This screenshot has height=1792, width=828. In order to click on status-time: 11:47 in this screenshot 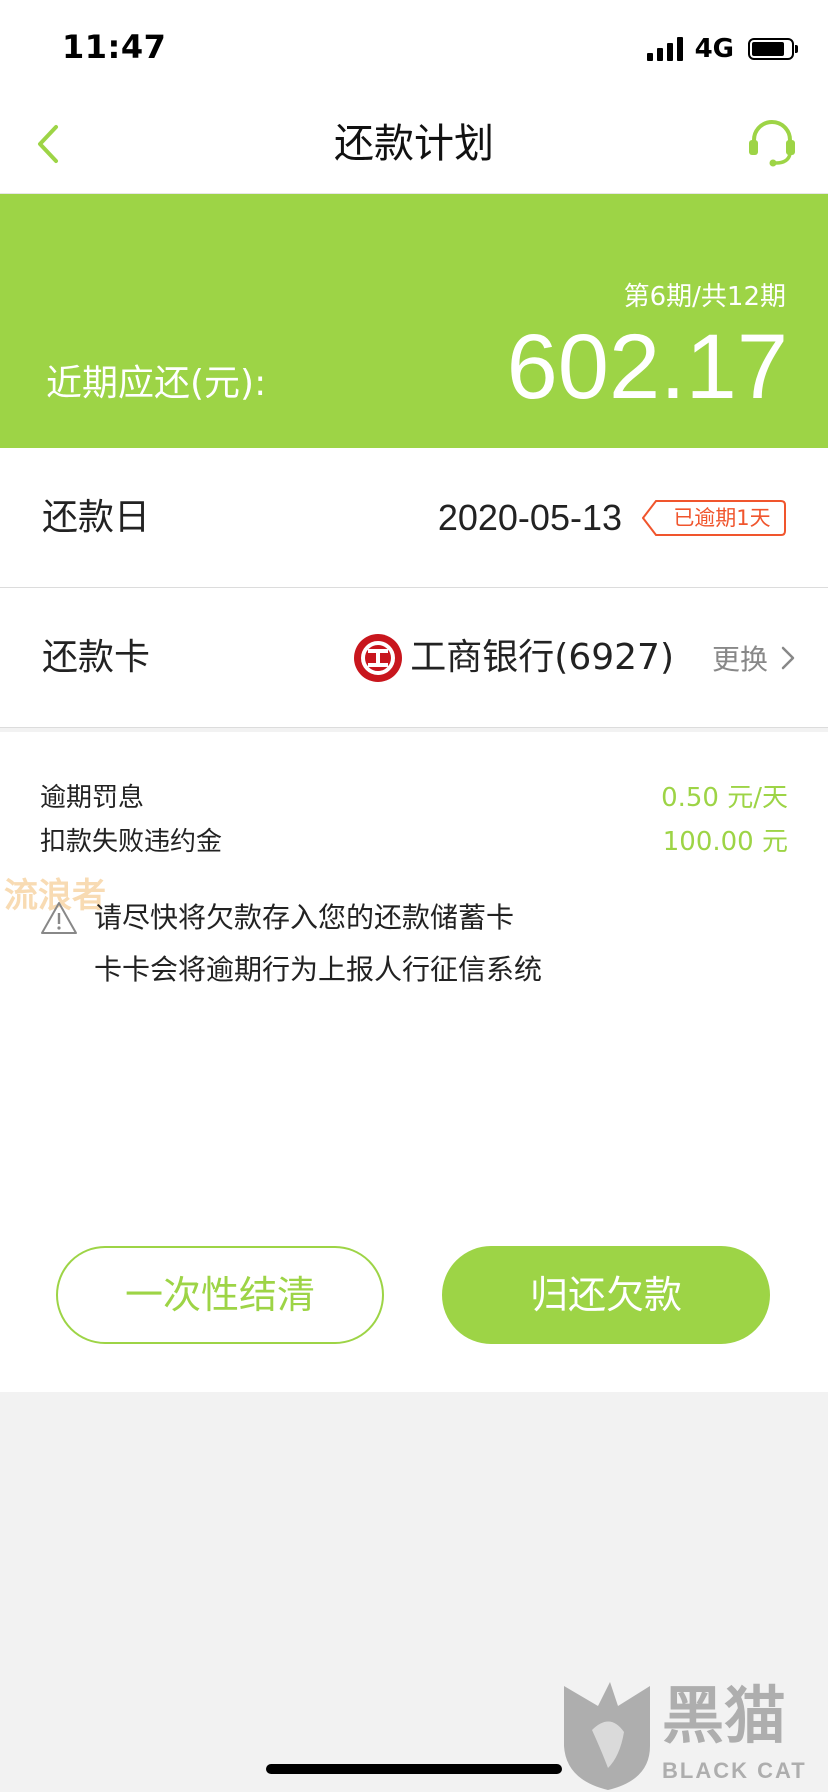, I will do `click(114, 47)`.